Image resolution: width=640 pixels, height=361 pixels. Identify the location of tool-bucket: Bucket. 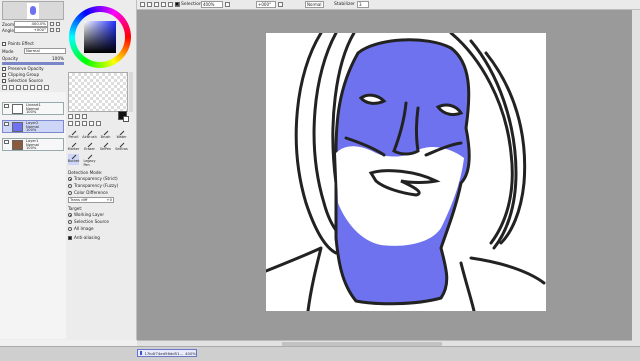
(73, 159).